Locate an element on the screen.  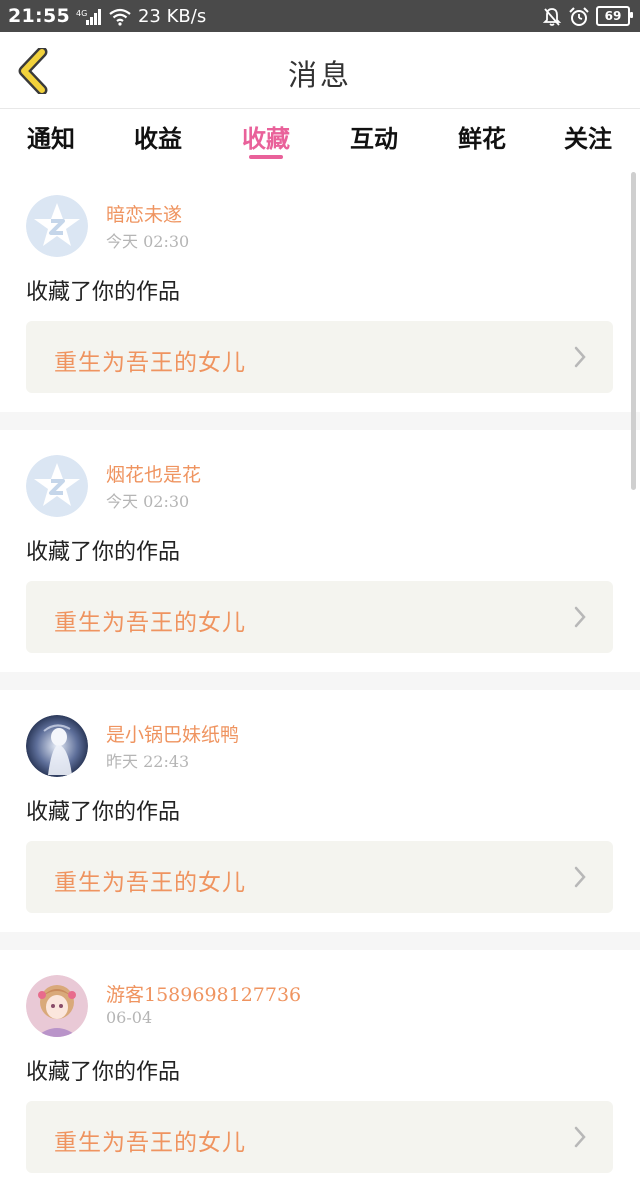
tab-notifications: 通知 is located at coordinates (51, 136).